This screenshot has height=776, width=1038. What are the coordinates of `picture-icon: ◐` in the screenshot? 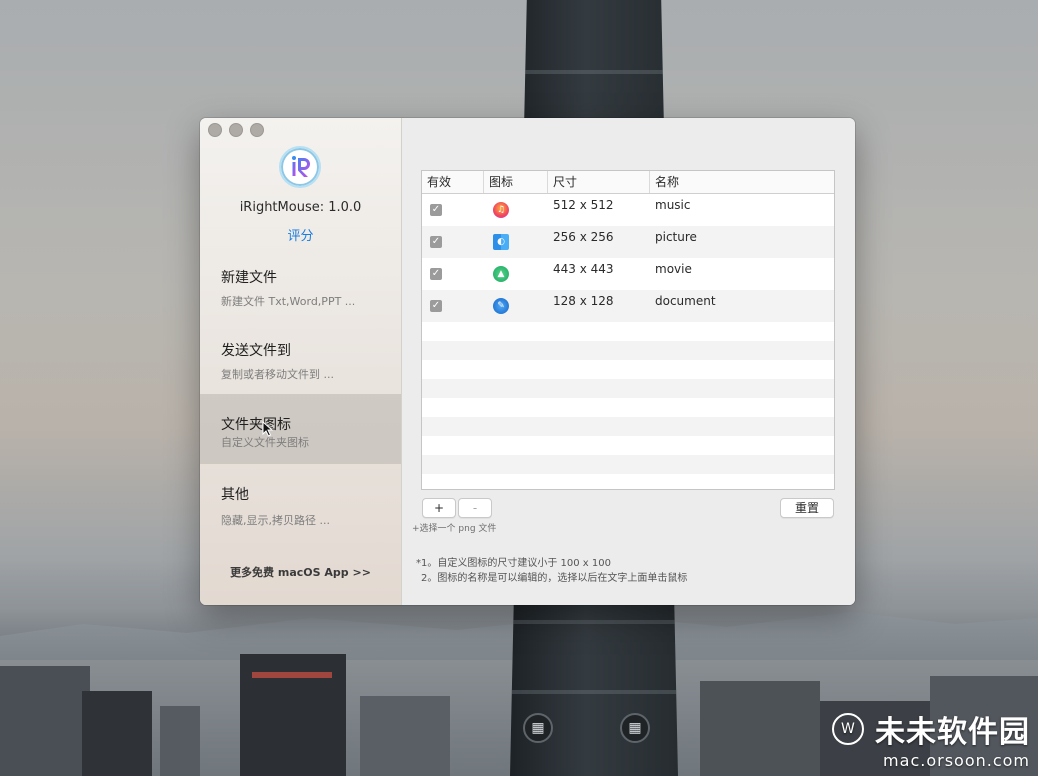 It's located at (501, 242).